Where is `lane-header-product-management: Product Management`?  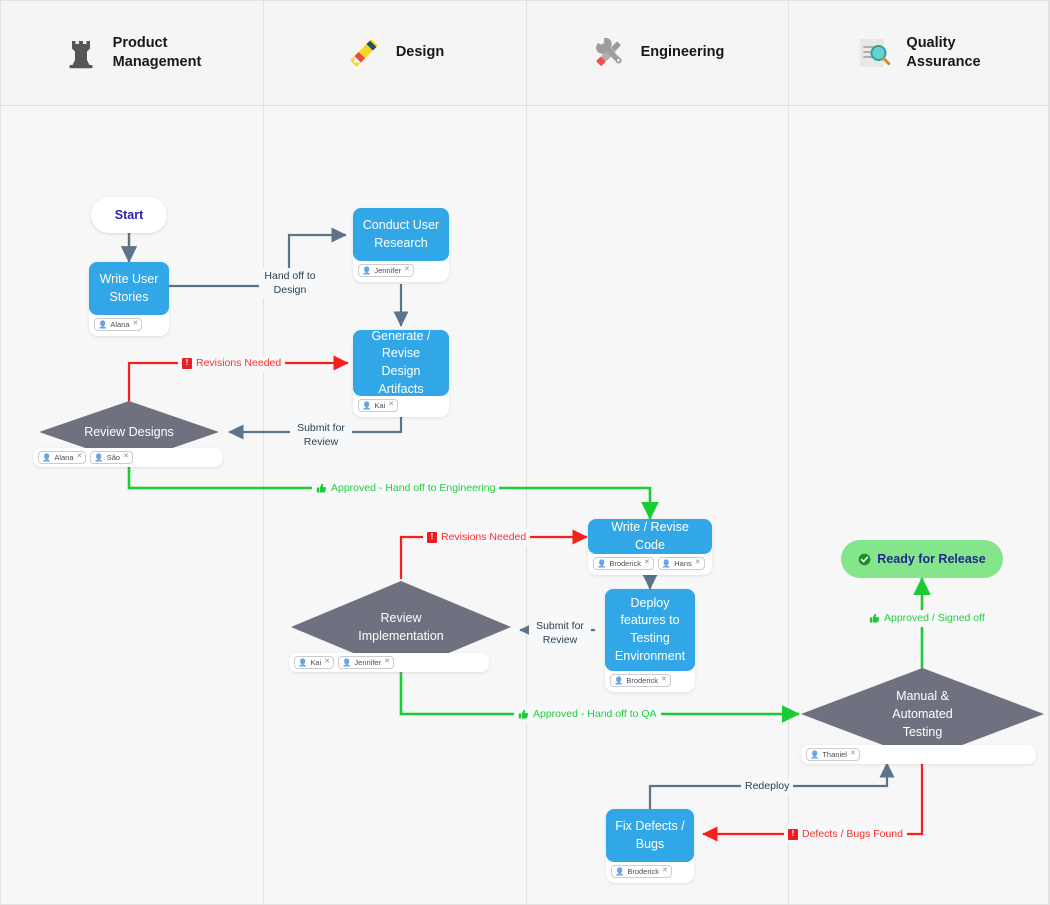
lane-header-product-management: Product Management is located at coordinates (132, 53).